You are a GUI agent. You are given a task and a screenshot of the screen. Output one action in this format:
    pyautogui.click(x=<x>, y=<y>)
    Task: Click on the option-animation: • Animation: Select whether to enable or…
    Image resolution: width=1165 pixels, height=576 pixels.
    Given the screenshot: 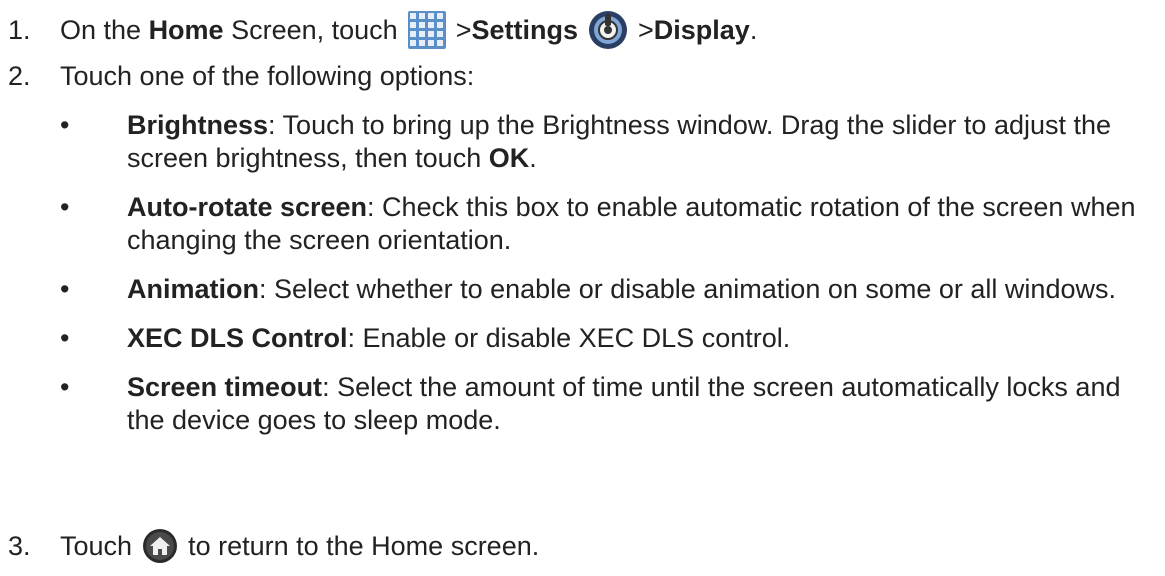 What is the action you would take?
    pyautogui.click(x=606, y=289)
    